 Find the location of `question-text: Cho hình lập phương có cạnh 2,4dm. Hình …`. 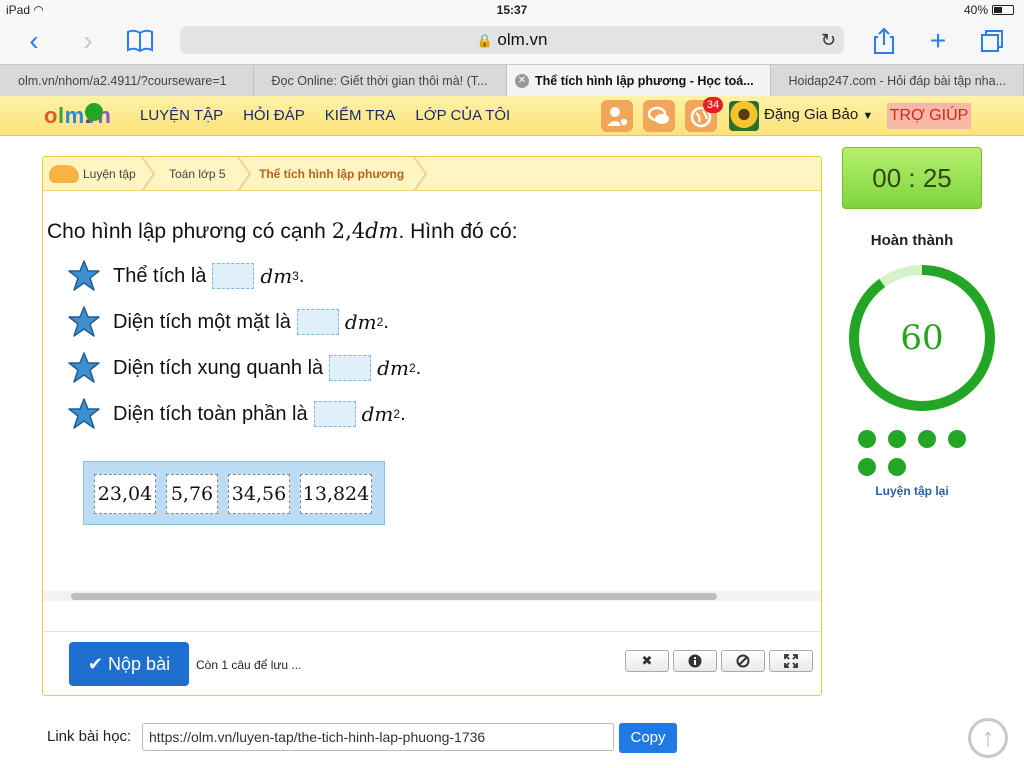

question-text: Cho hình lập phương có cạnh 2,4dm. Hình … is located at coordinates (282, 231).